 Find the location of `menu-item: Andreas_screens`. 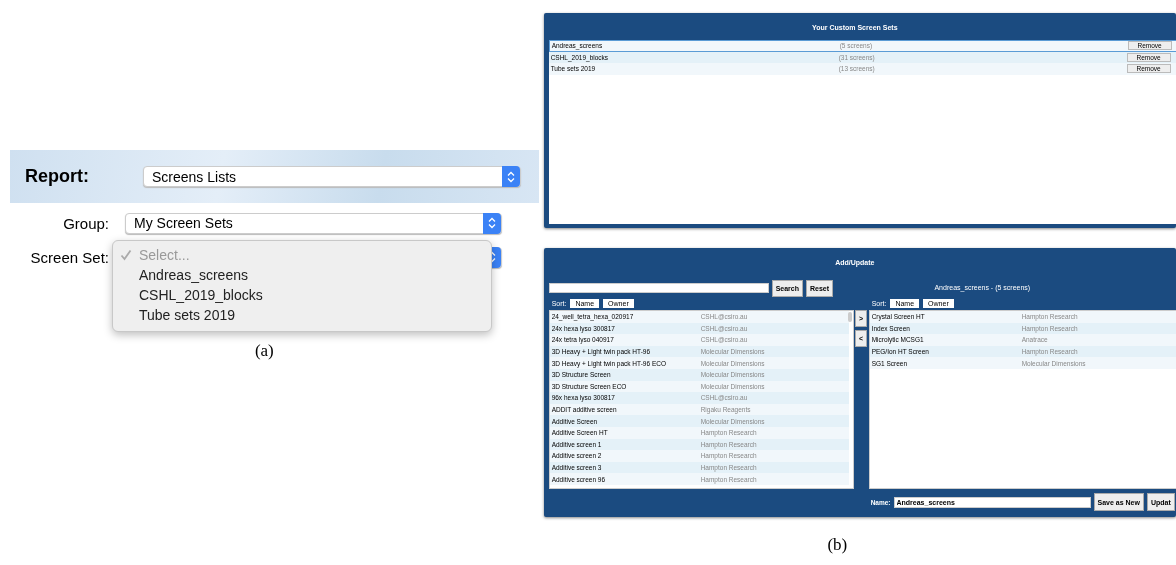

menu-item: Andreas_screens is located at coordinates (302, 275).